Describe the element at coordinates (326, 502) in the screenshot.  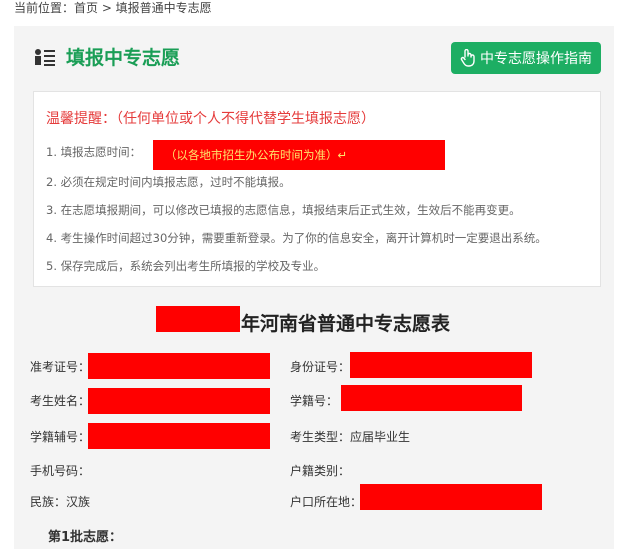
I see `residence-label: 户口所在地：` at that location.